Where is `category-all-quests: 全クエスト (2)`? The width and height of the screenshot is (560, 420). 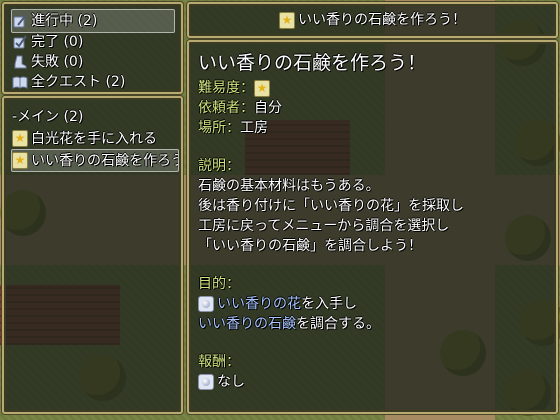
category-all-quests: 全クエスト (2) is located at coordinates (68, 82).